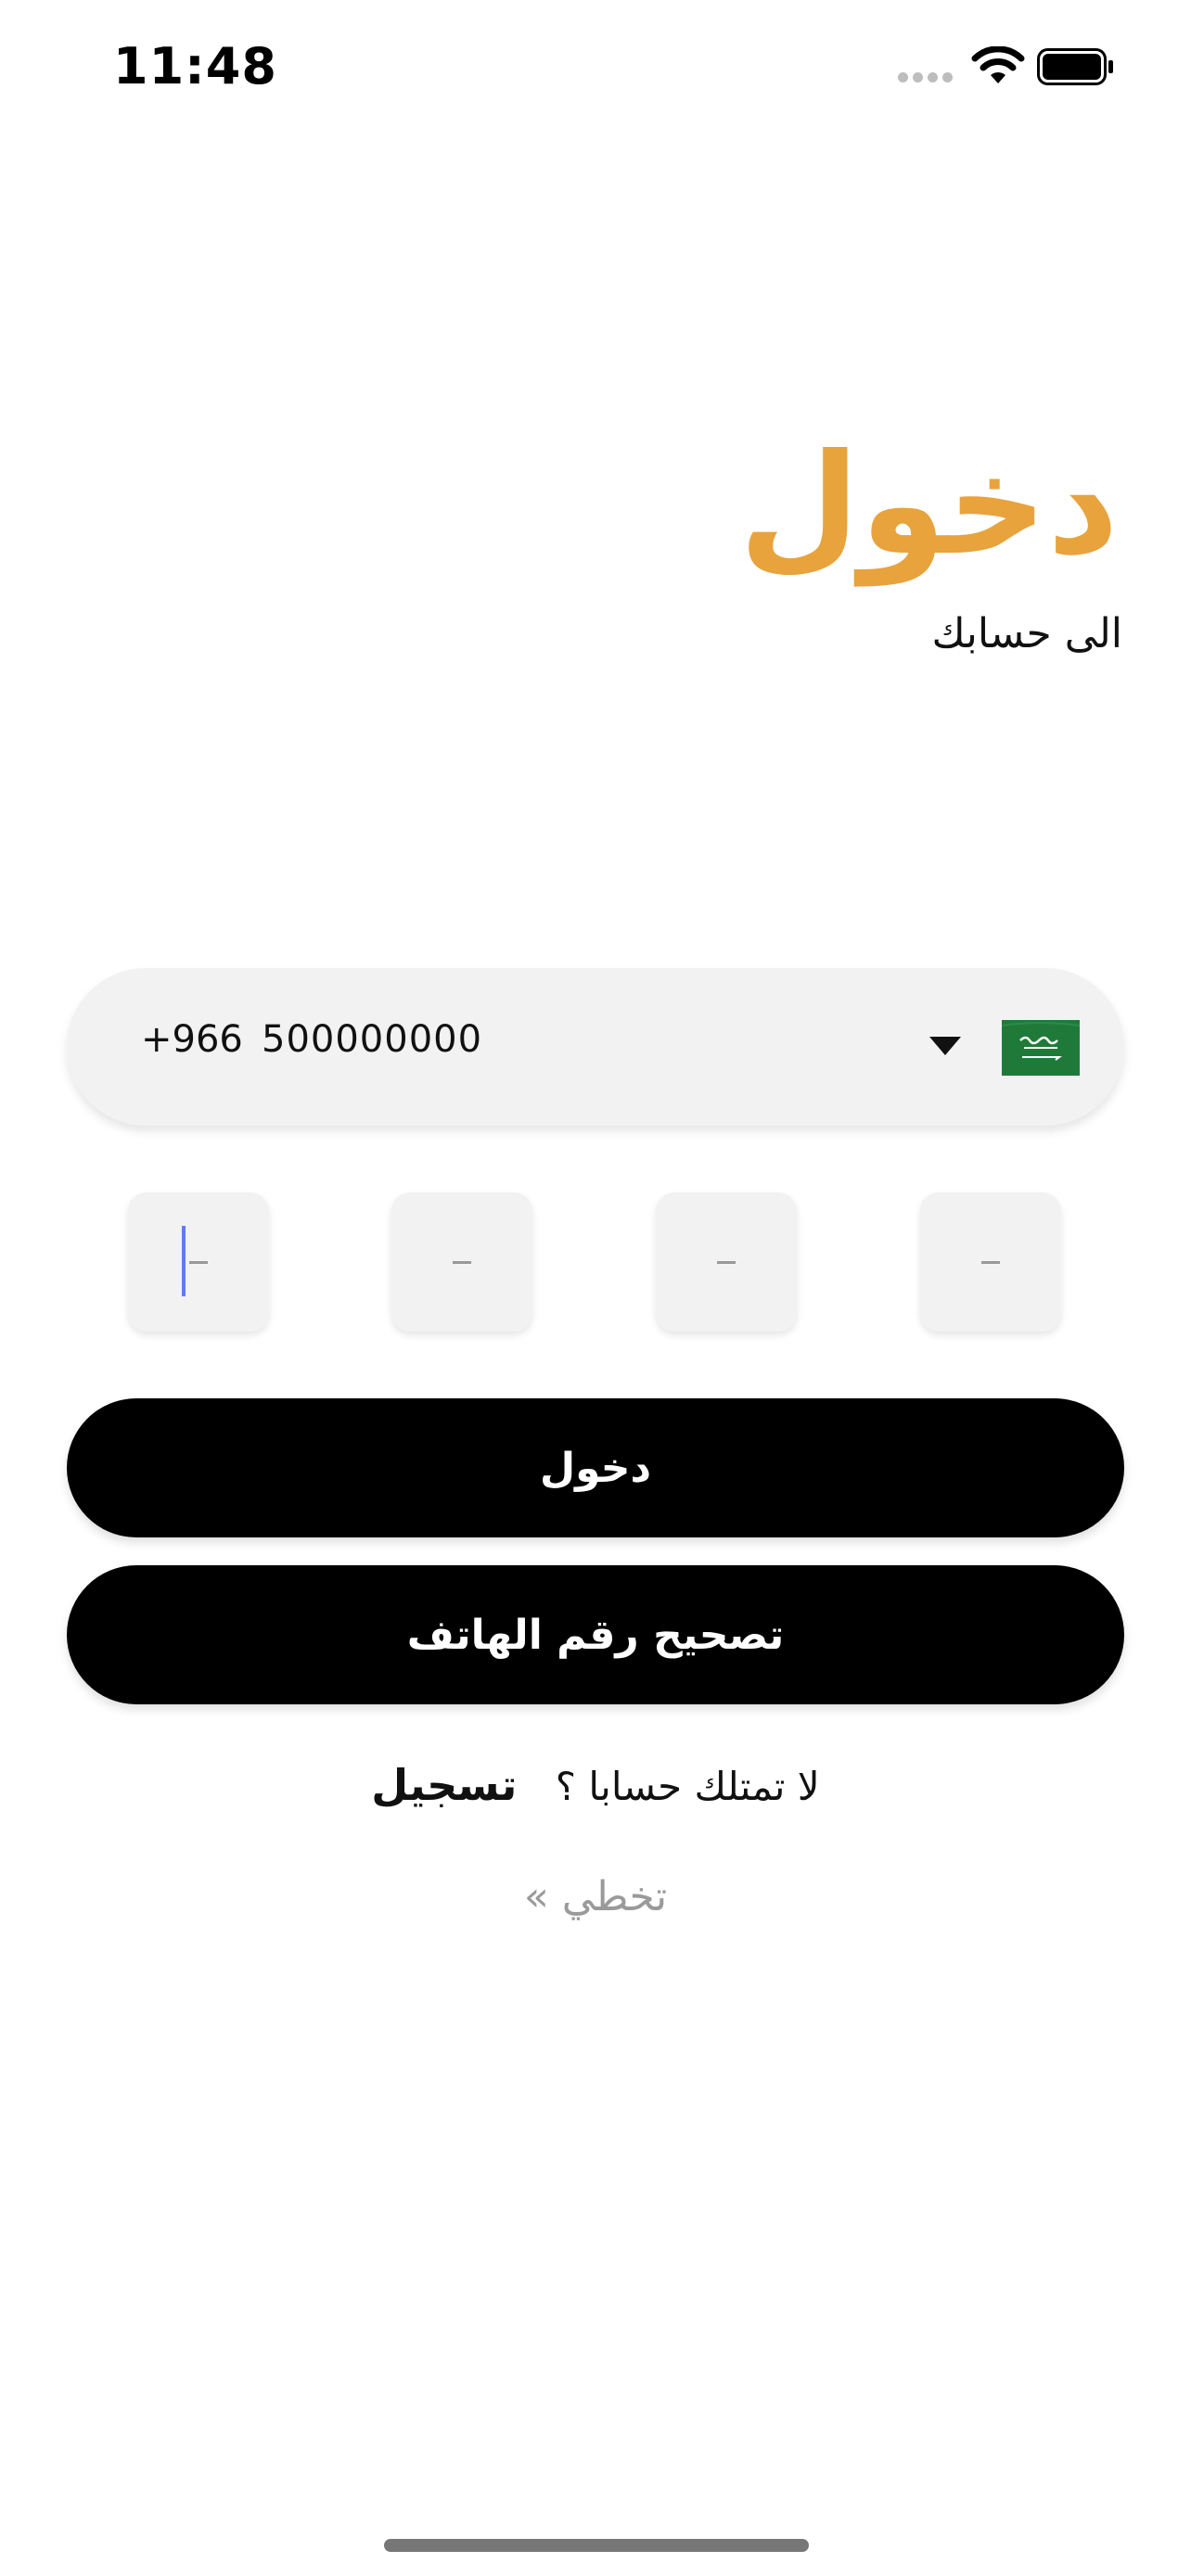  Describe the element at coordinates (372, 1039) in the screenshot. I see `phone-number-value: 500000000` at that location.